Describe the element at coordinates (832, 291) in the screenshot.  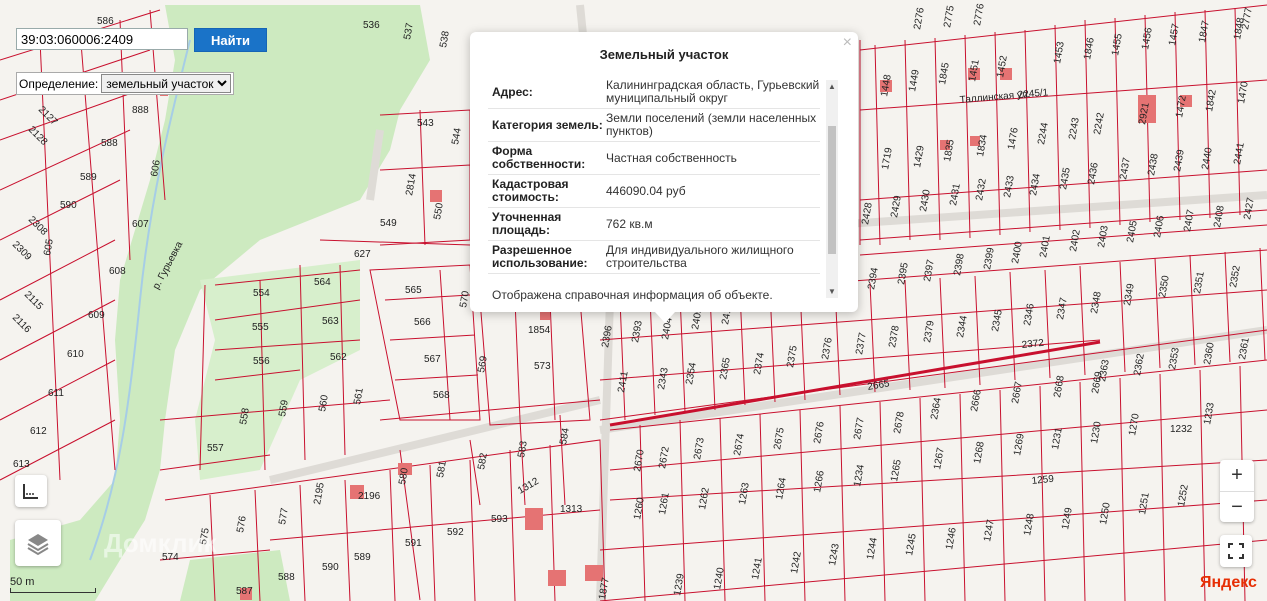
I see `scroll-down-icon: ▼` at that location.